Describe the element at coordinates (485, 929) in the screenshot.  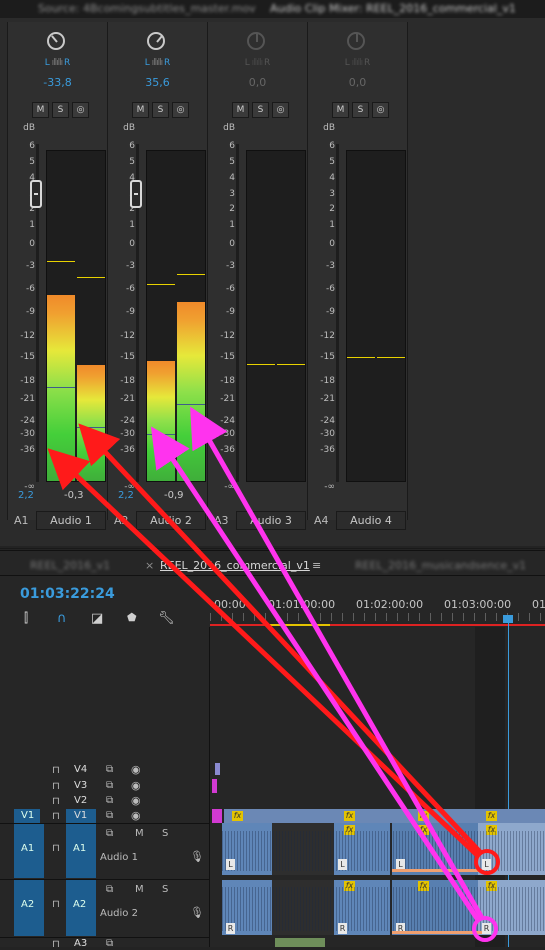
I see `right-channel-circle` at that location.